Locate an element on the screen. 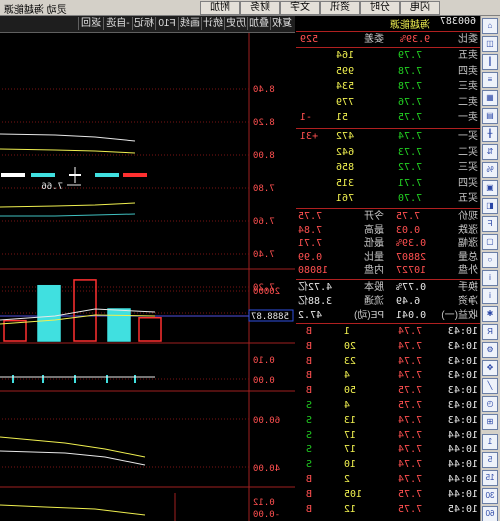 The width and height of the screenshot is (500, 521). rate-icon: % is located at coordinates (490, 170).